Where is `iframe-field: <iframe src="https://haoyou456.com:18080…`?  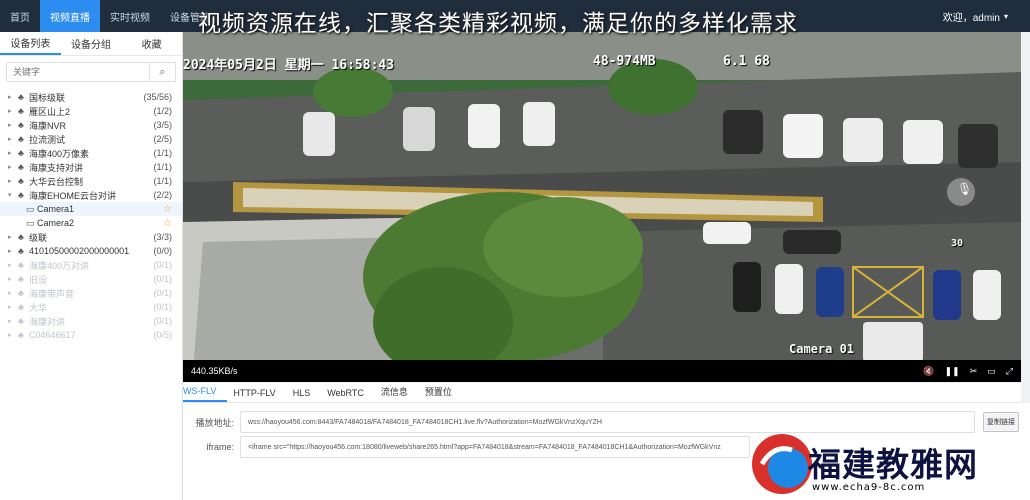
iframe-field: <iframe src="https://haoyou456.com:18080… is located at coordinates (495, 447).